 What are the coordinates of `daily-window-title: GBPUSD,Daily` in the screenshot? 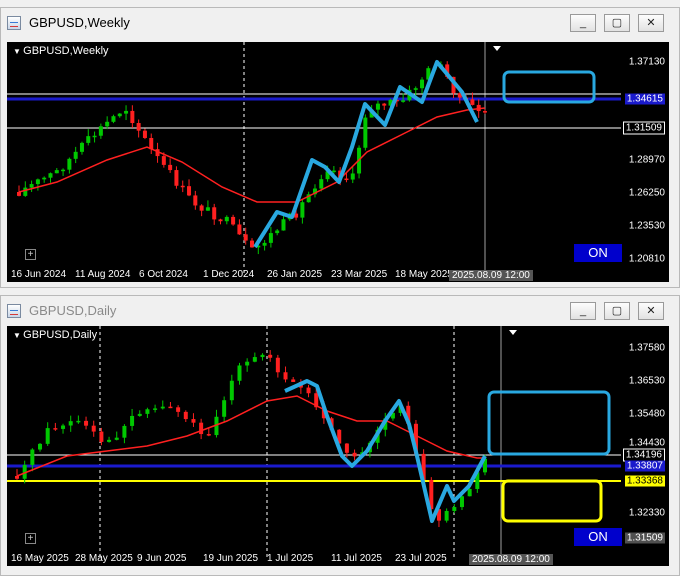 It's located at (73, 310).